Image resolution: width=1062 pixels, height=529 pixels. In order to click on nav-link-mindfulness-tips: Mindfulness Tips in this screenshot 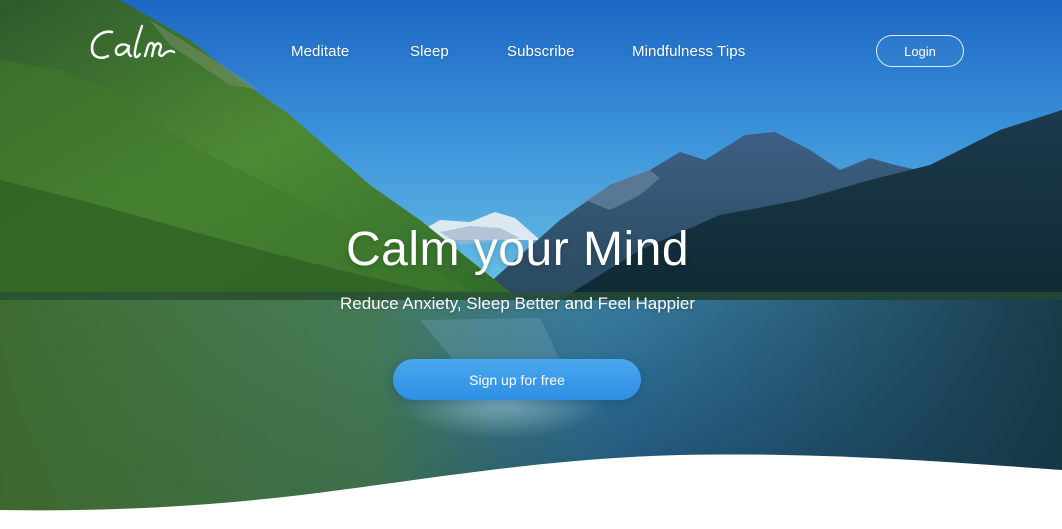, I will do `click(688, 51)`.